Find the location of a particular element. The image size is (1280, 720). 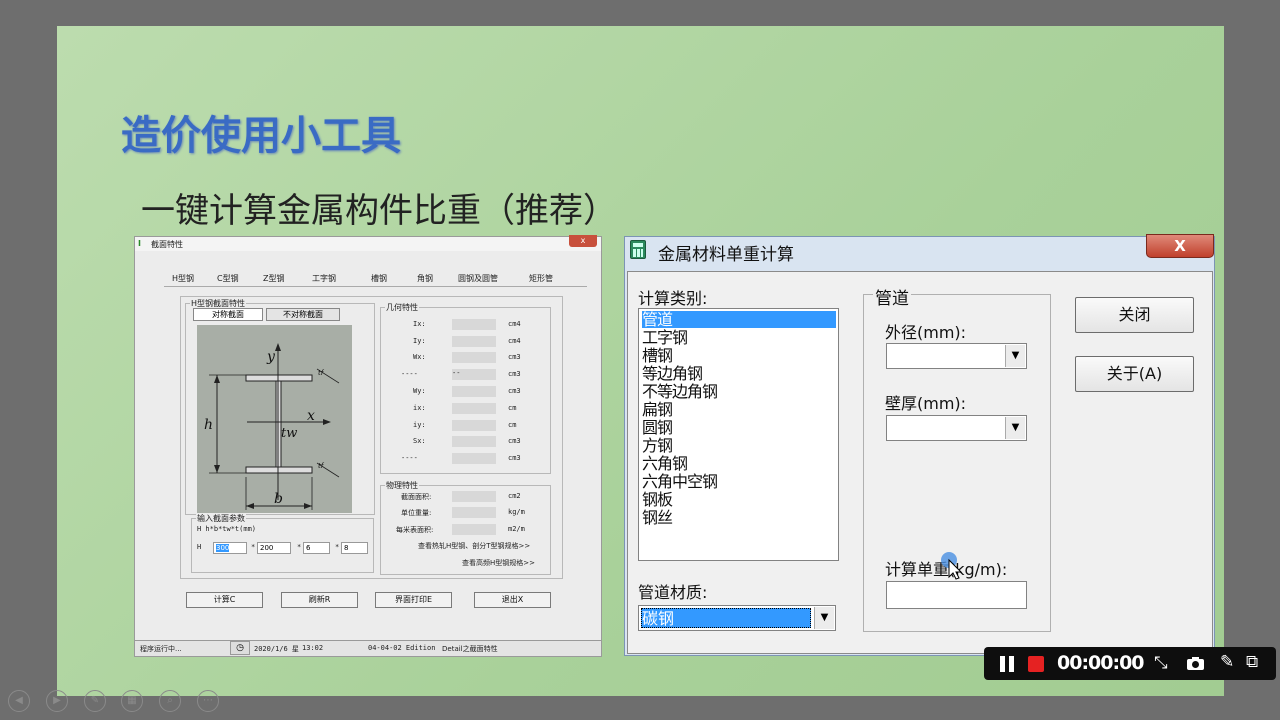

collapse-icon: ⤡ is located at coordinates (1161, 663).